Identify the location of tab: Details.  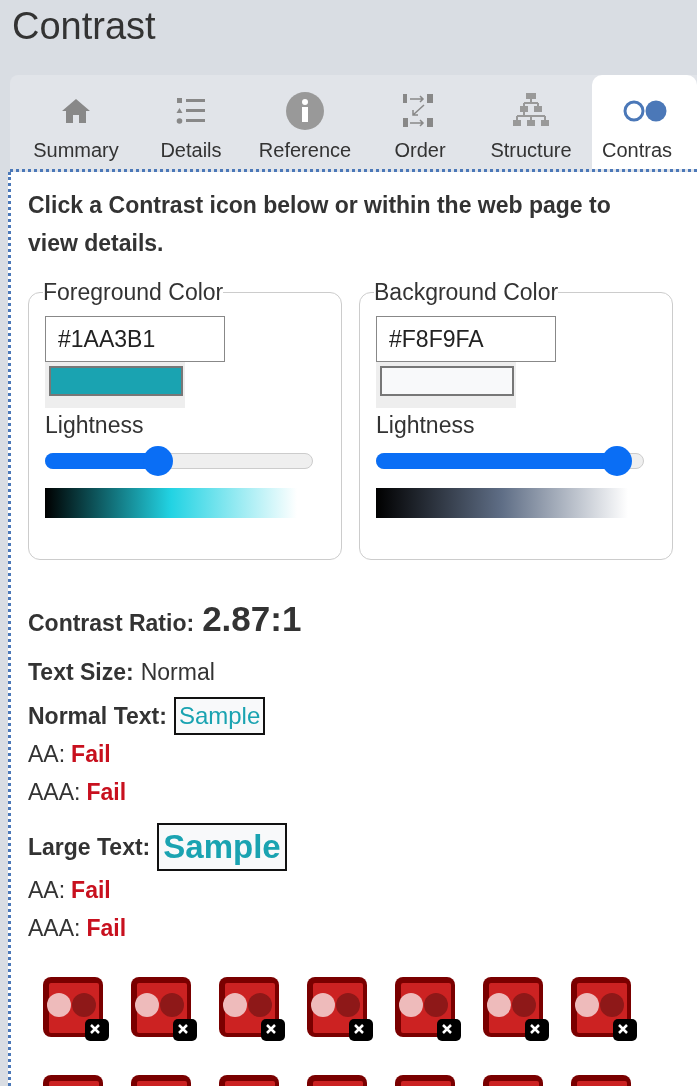
(191, 122).